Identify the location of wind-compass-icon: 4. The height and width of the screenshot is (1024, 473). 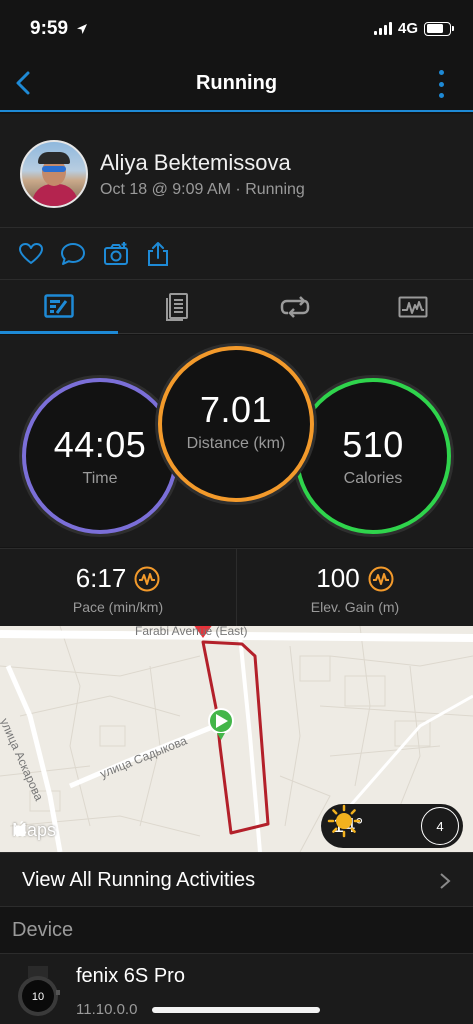
(440, 826).